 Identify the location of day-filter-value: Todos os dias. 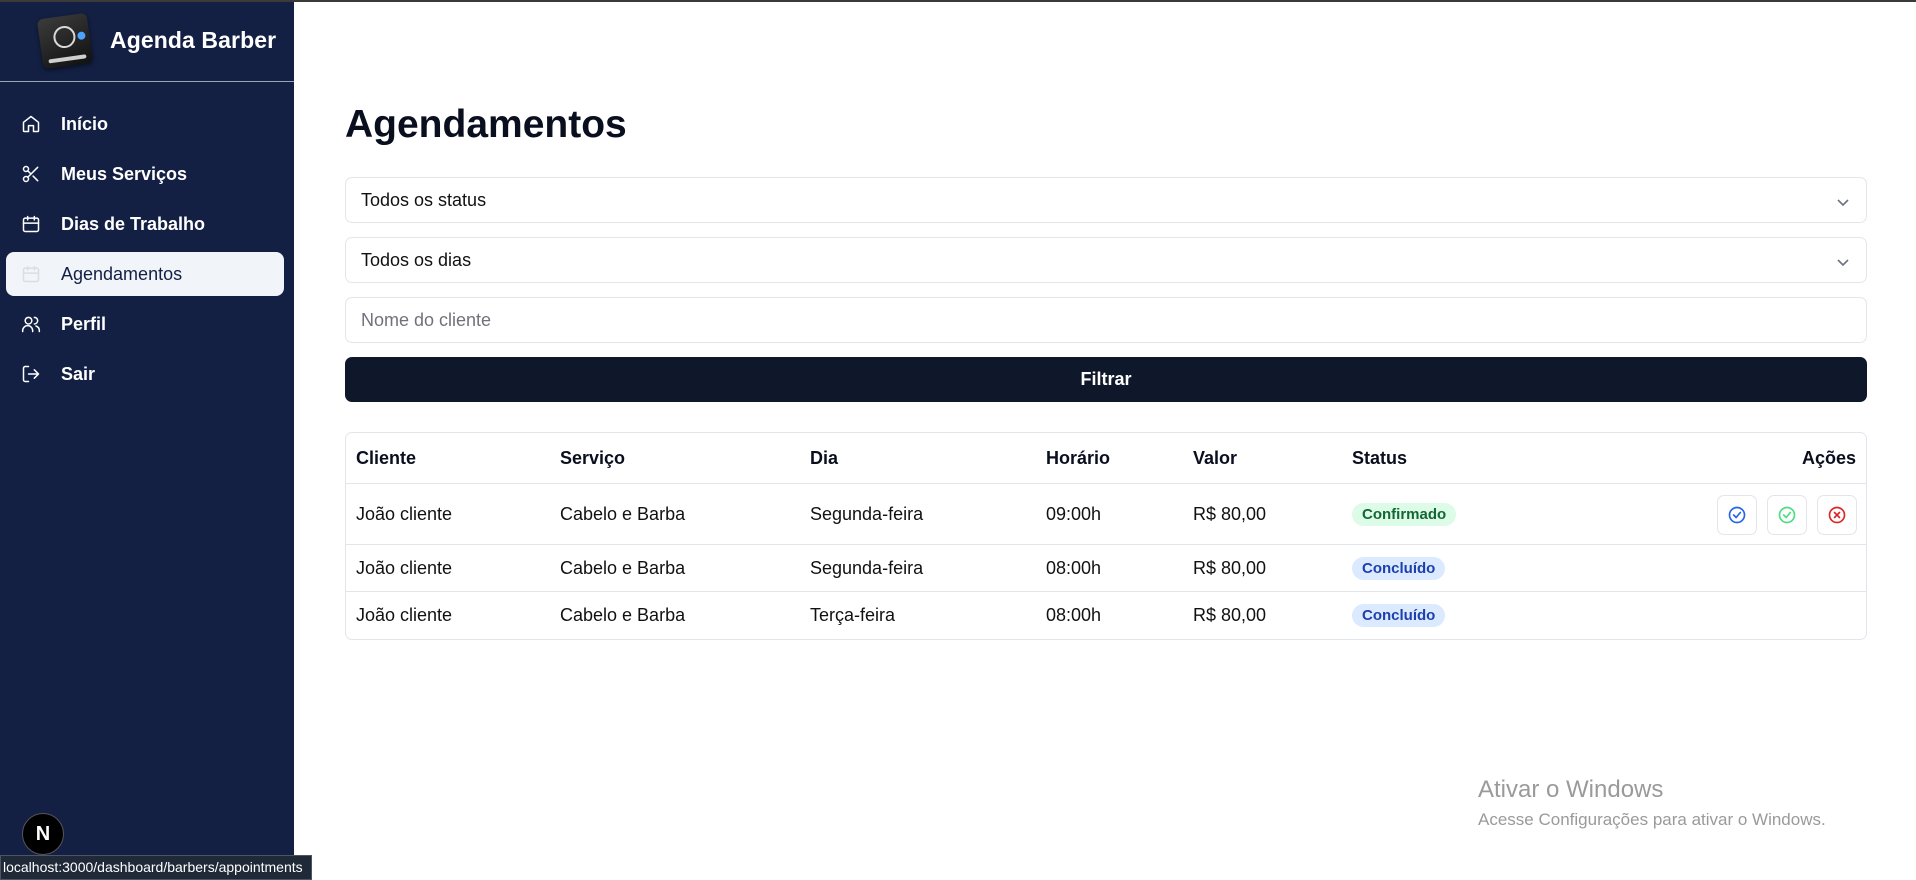
(416, 259).